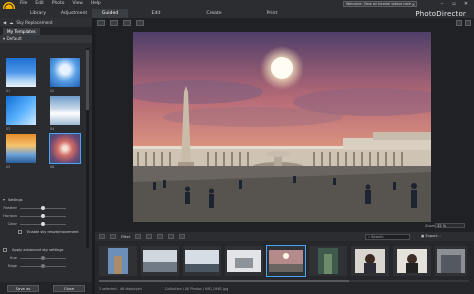  Describe the element at coordinates (65, 75) in the screenshot. I see `sky-template-2: 02` at that location.